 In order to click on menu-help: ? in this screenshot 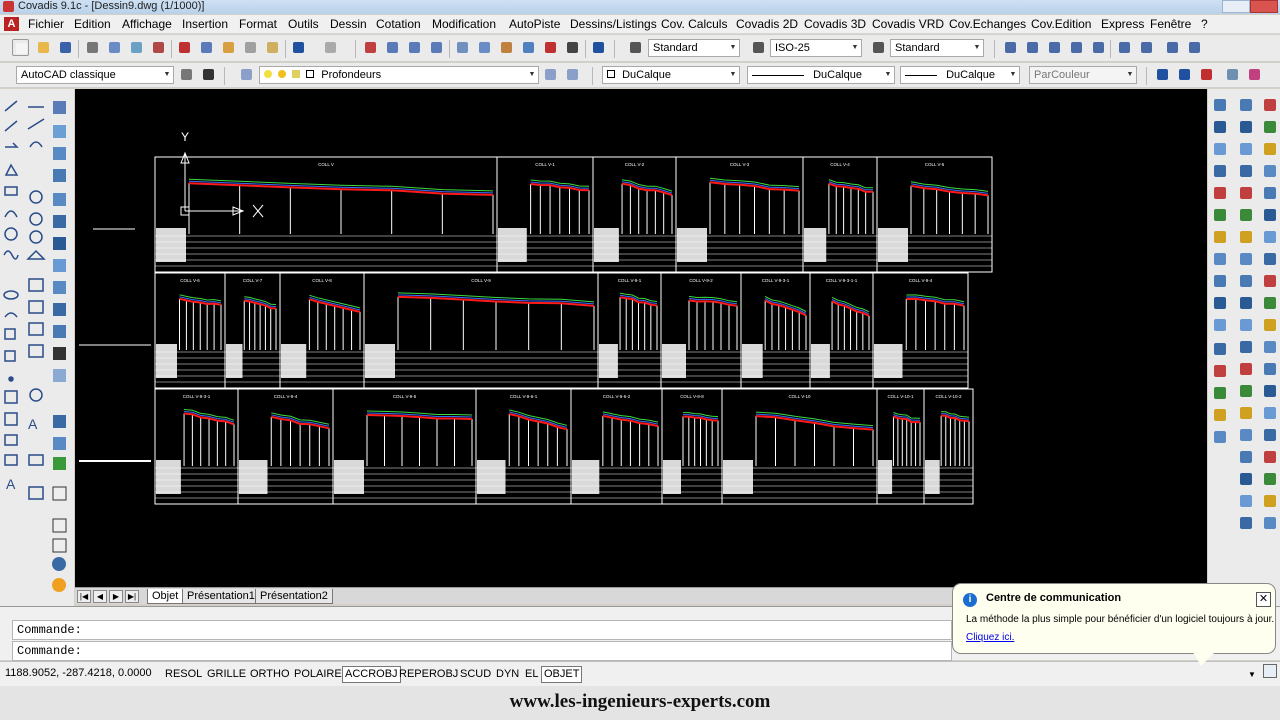, I will do `click(1204, 24)`.